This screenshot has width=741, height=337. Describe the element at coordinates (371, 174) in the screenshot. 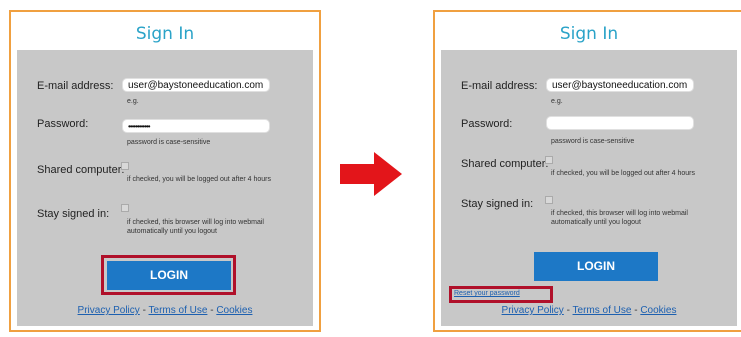

I see `right-arrow-icon` at that location.